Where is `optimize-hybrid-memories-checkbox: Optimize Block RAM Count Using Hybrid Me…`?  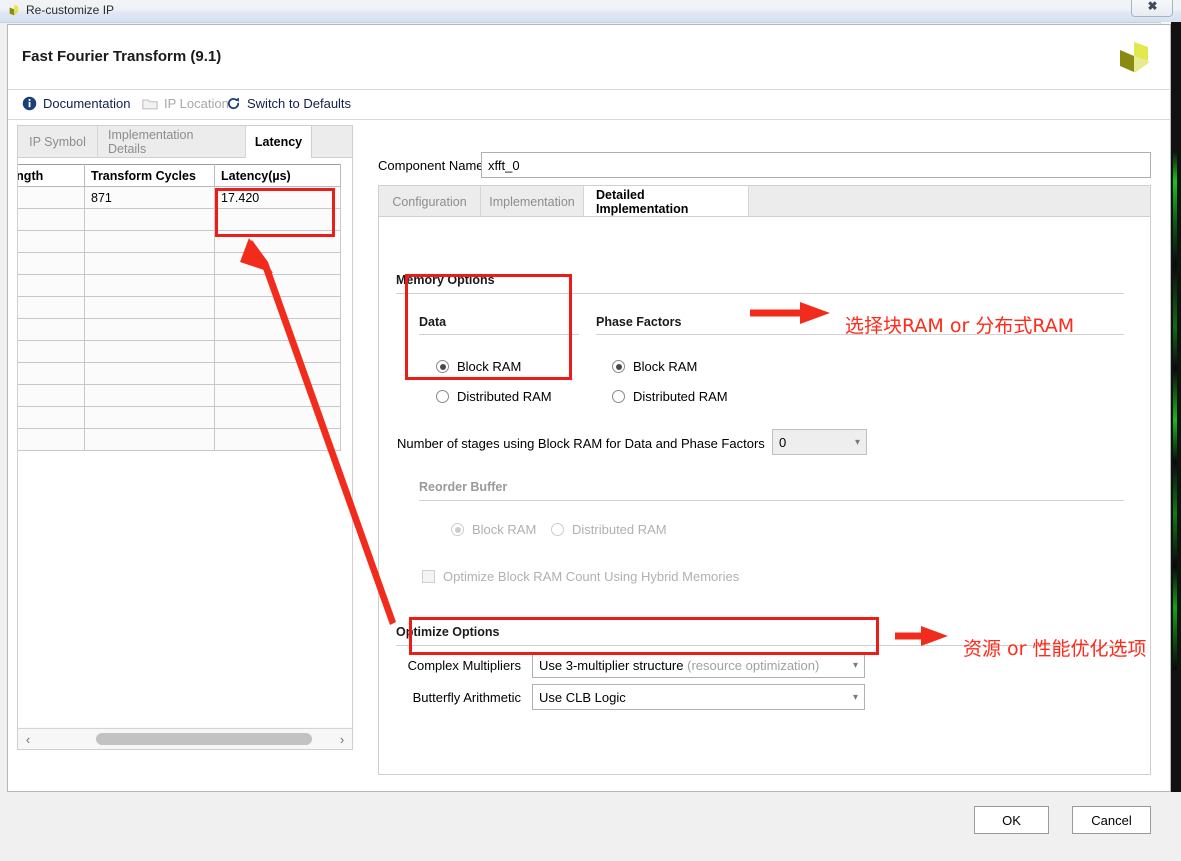
optimize-hybrid-memories-checkbox: Optimize Block RAM Count Using Hybrid Me… is located at coordinates (580, 576).